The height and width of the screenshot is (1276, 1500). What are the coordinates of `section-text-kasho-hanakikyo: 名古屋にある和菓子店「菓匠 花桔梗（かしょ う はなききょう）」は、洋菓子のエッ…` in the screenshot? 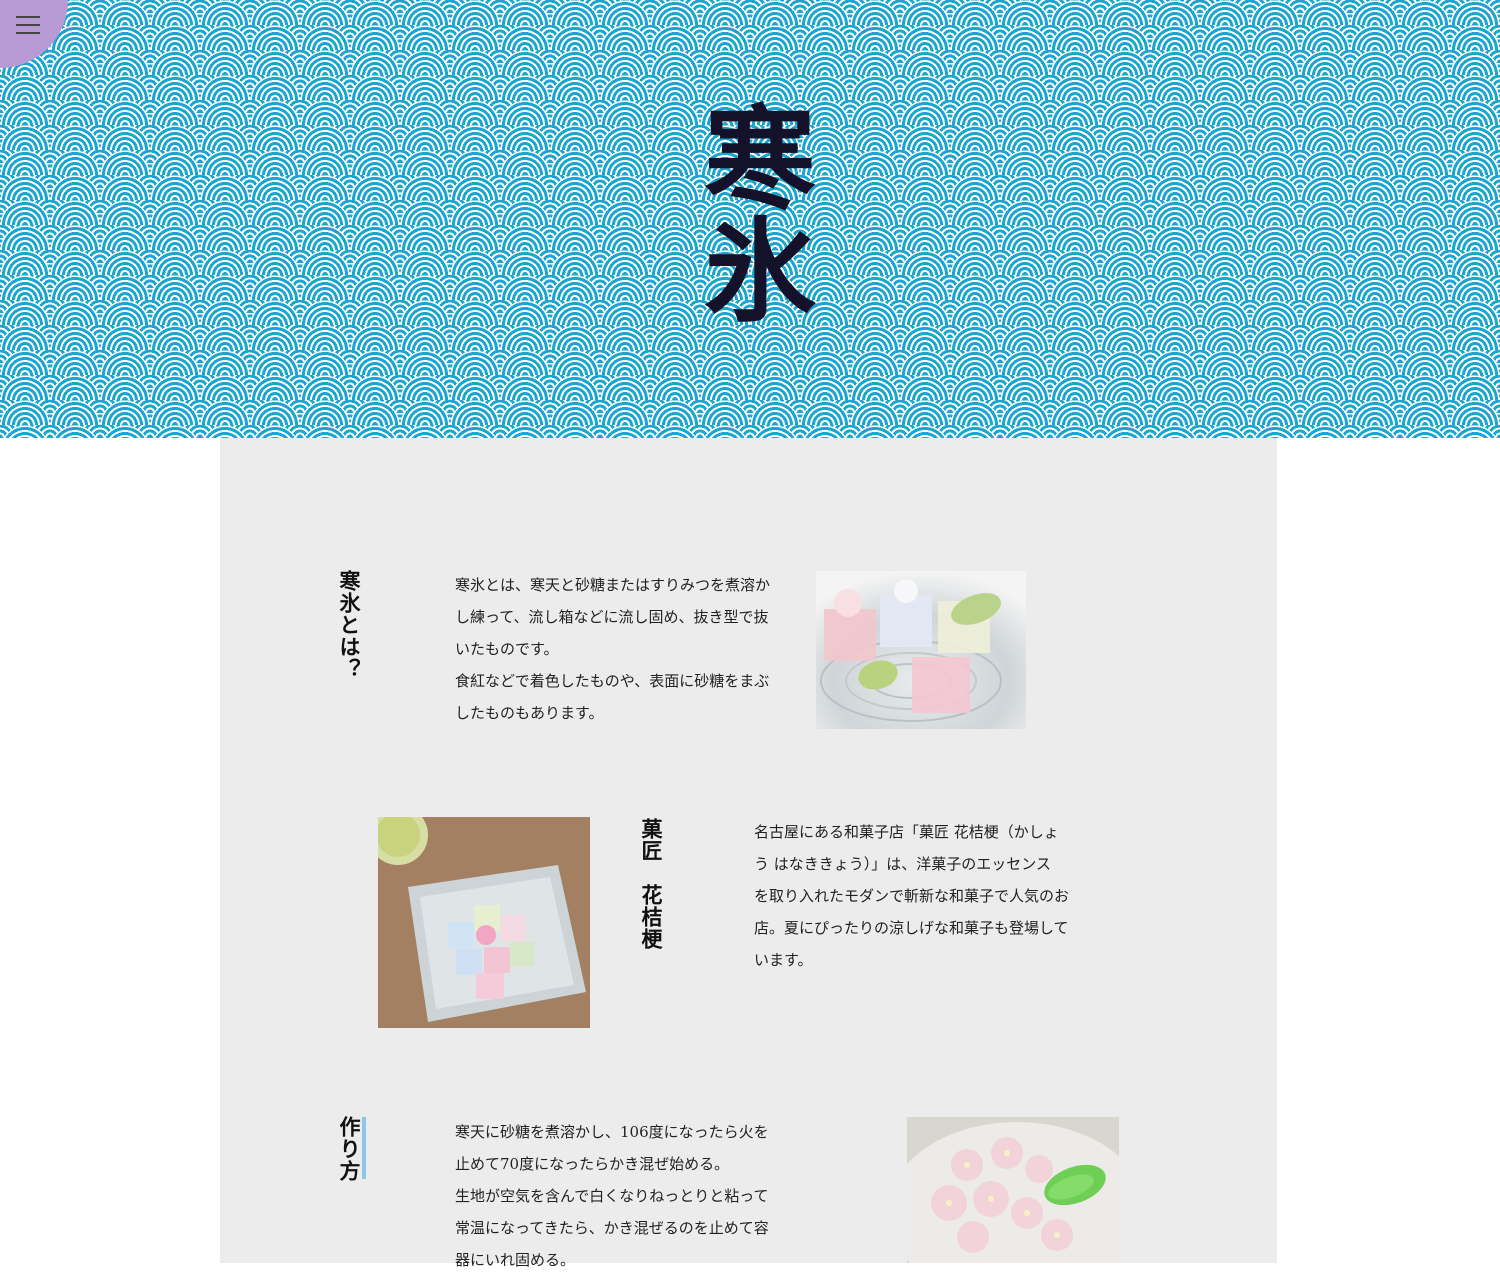 It's located at (912, 896).